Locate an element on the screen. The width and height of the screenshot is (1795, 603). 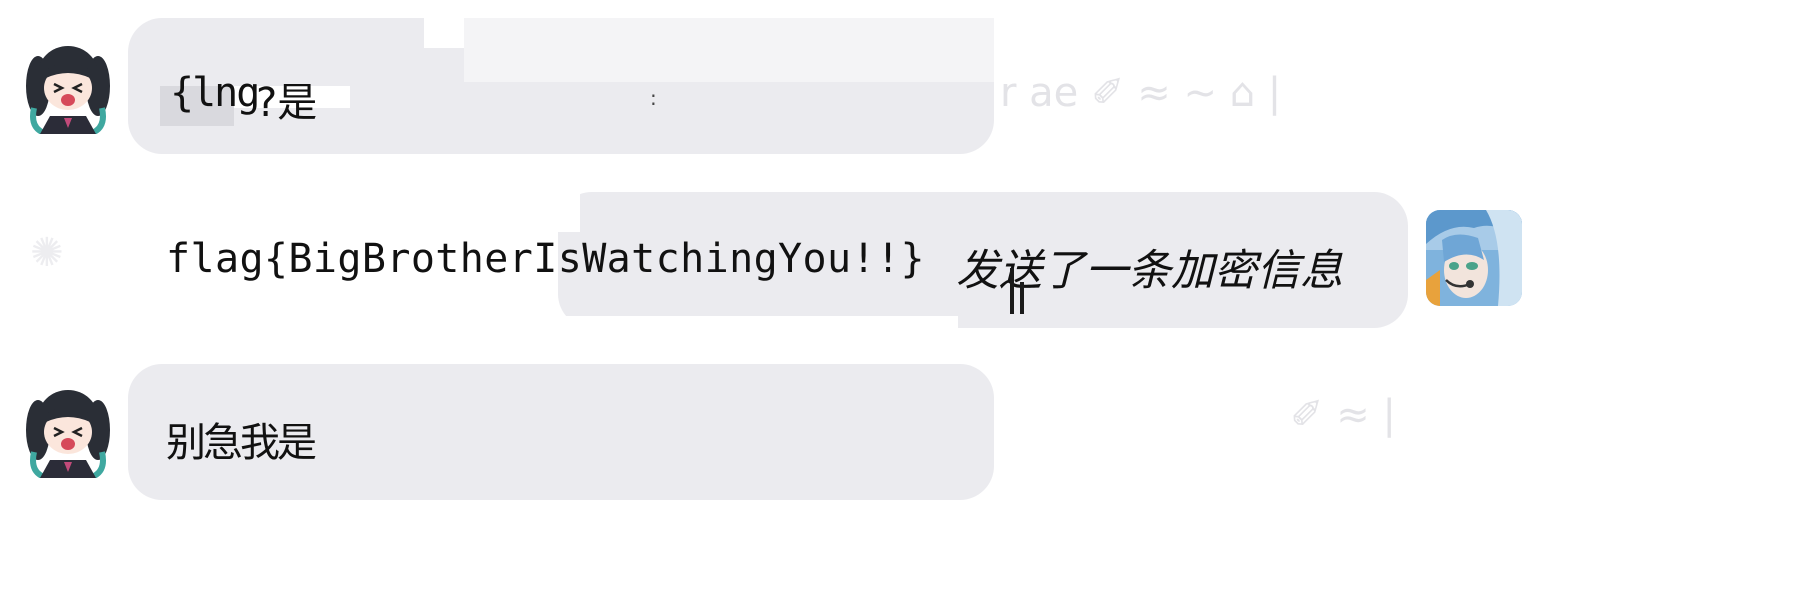
blue-hair-headset-avatar-icon is located at coordinates (1474, 258).